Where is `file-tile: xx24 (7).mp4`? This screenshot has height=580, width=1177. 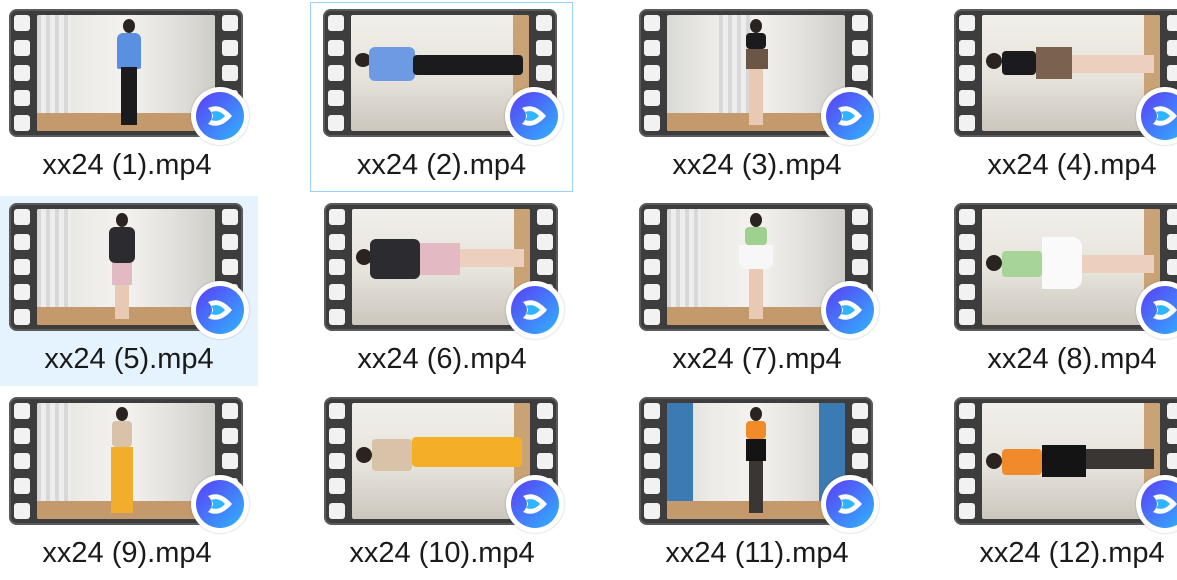 file-tile: xx24 (7).mp4 is located at coordinates (757, 291).